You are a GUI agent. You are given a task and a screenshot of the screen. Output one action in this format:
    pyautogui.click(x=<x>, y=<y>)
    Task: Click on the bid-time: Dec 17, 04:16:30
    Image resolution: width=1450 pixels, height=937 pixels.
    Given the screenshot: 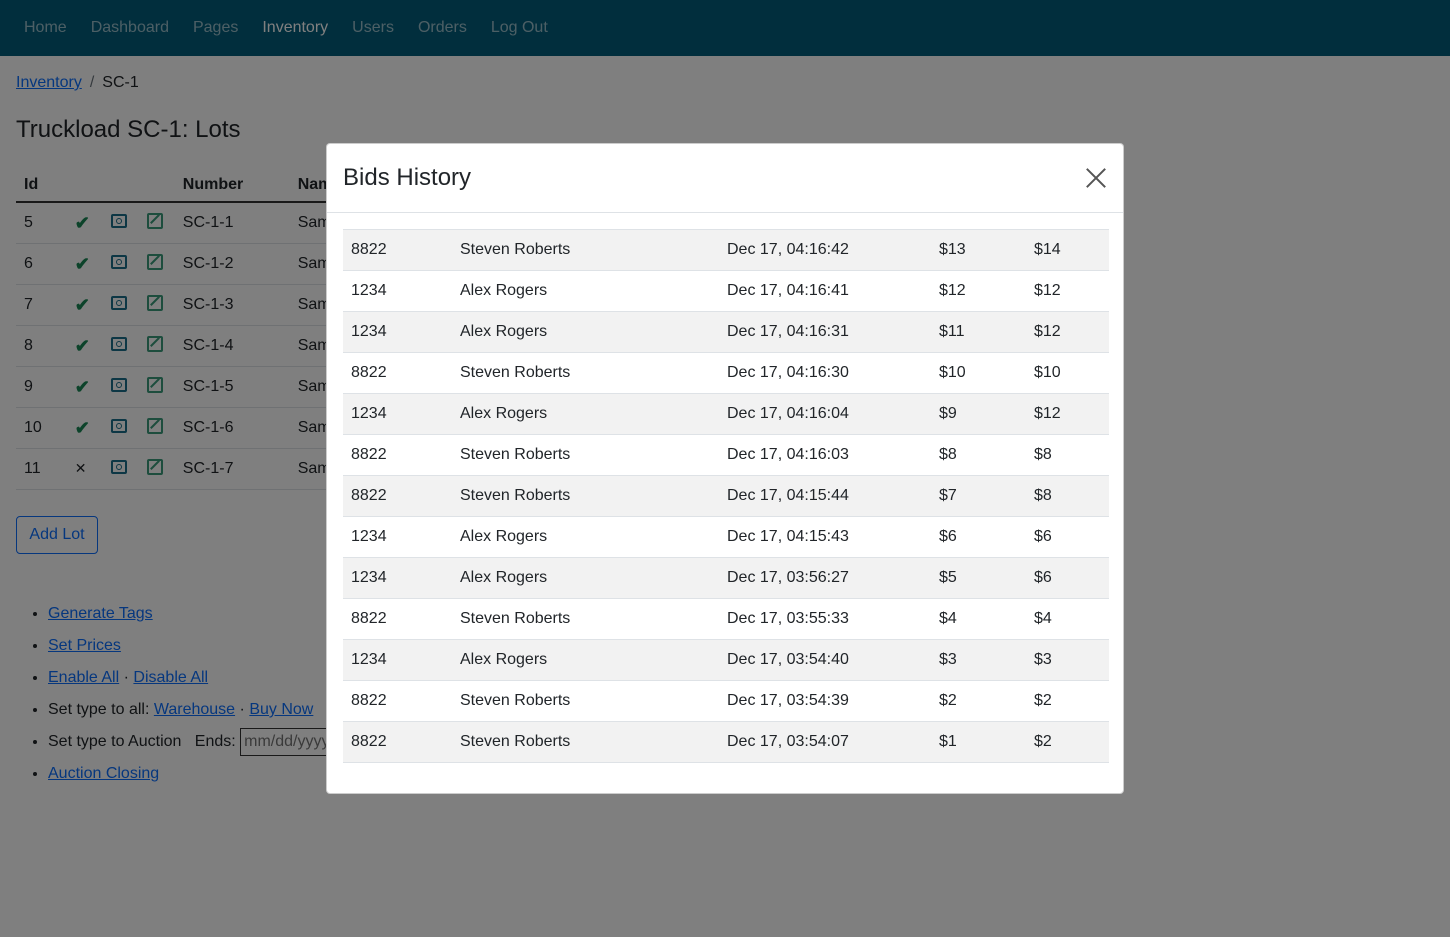 What is the action you would take?
    pyautogui.click(x=825, y=373)
    